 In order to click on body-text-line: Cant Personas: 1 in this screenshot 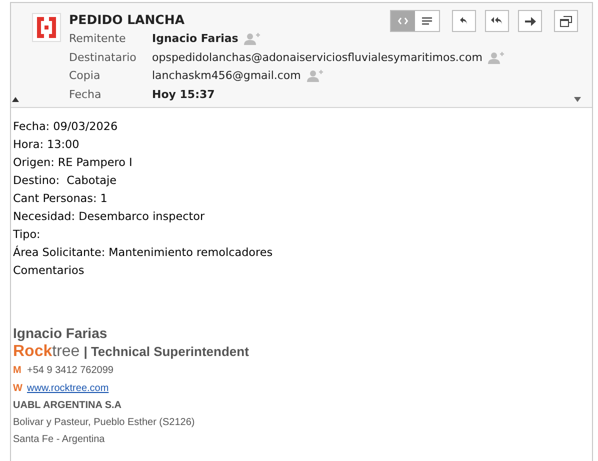, I will do `click(60, 199)`.